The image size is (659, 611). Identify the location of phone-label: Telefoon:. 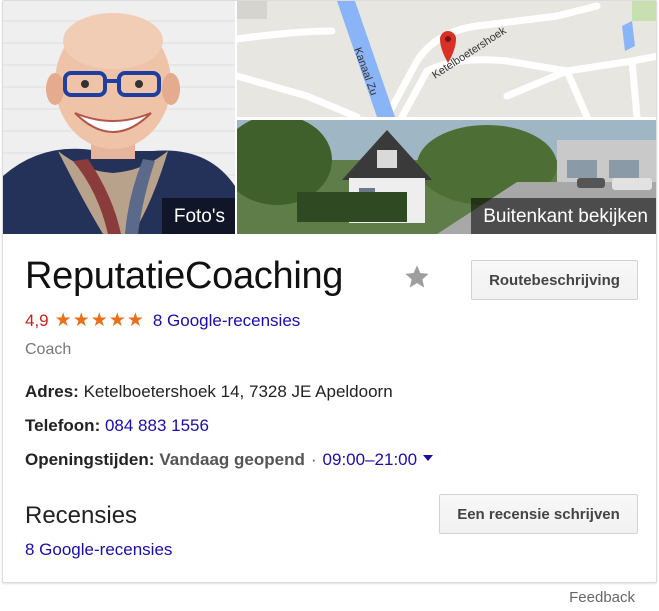
(63, 425).